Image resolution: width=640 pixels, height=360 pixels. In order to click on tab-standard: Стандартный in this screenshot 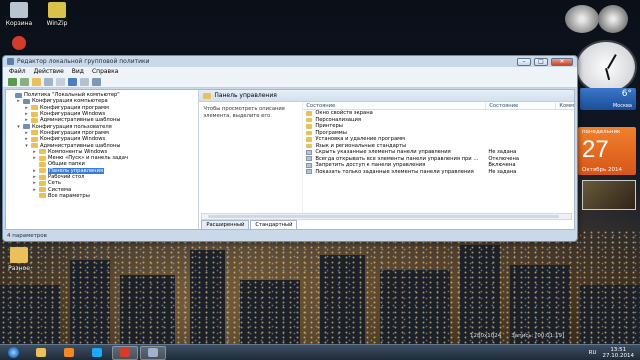, I will do `click(274, 224)`.